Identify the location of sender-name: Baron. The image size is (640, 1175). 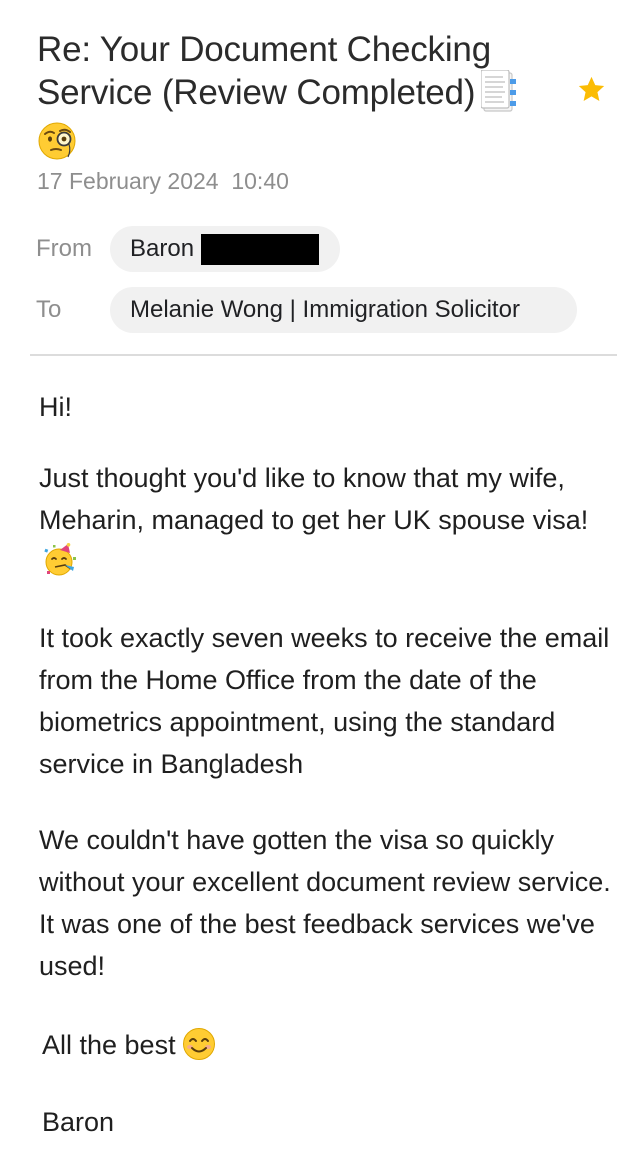
(162, 248).